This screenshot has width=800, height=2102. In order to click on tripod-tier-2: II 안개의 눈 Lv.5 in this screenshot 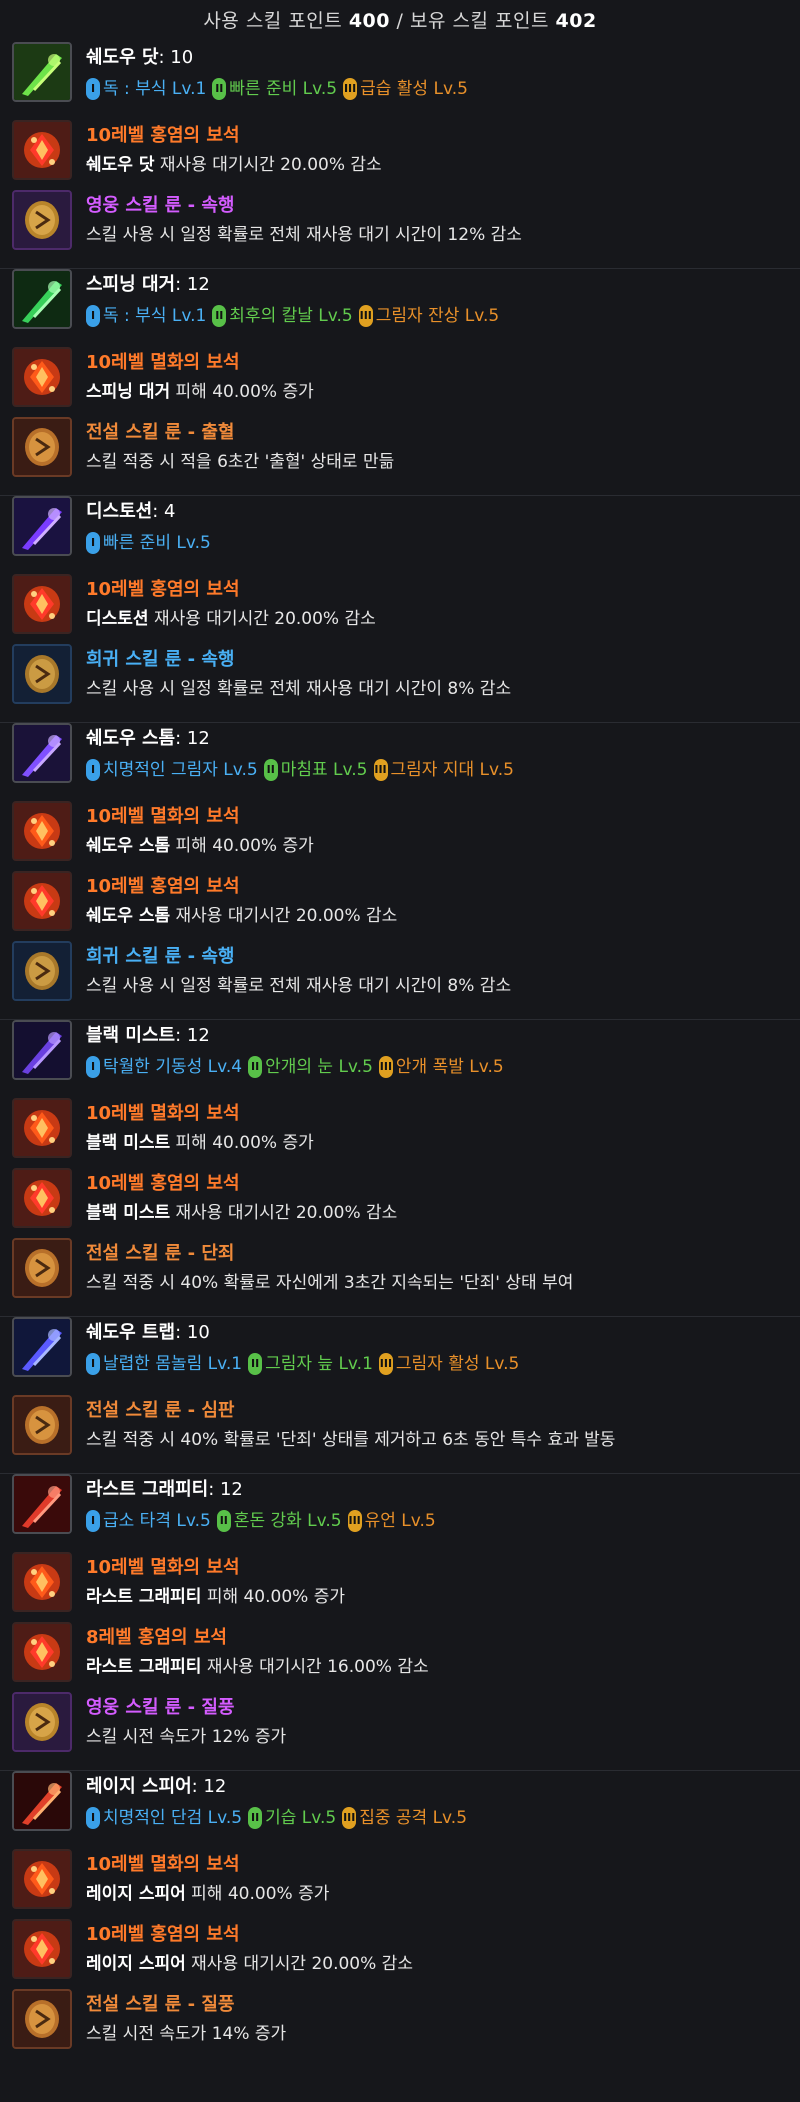, I will do `click(313, 1067)`.